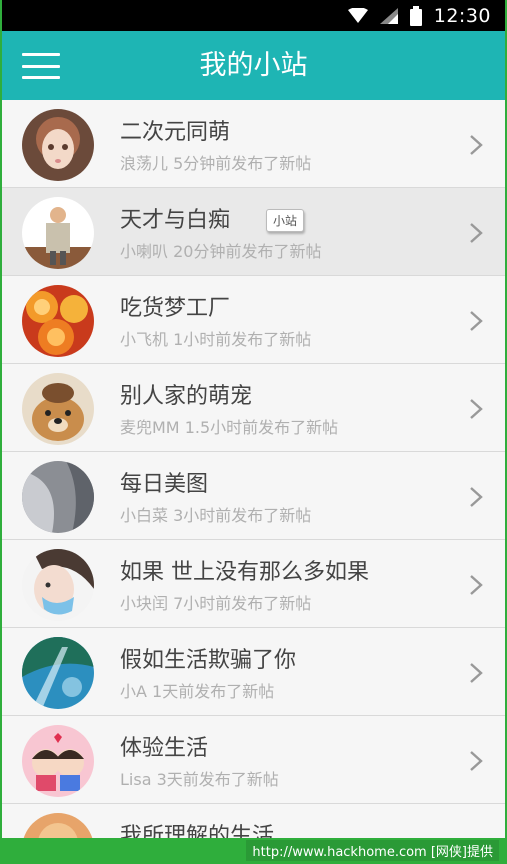 Image resolution: width=507 pixels, height=864 pixels. What do you see at coordinates (285, 220) in the screenshot?
I see `station-tag-tooltip: 小站` at bounding box center [285, 220].